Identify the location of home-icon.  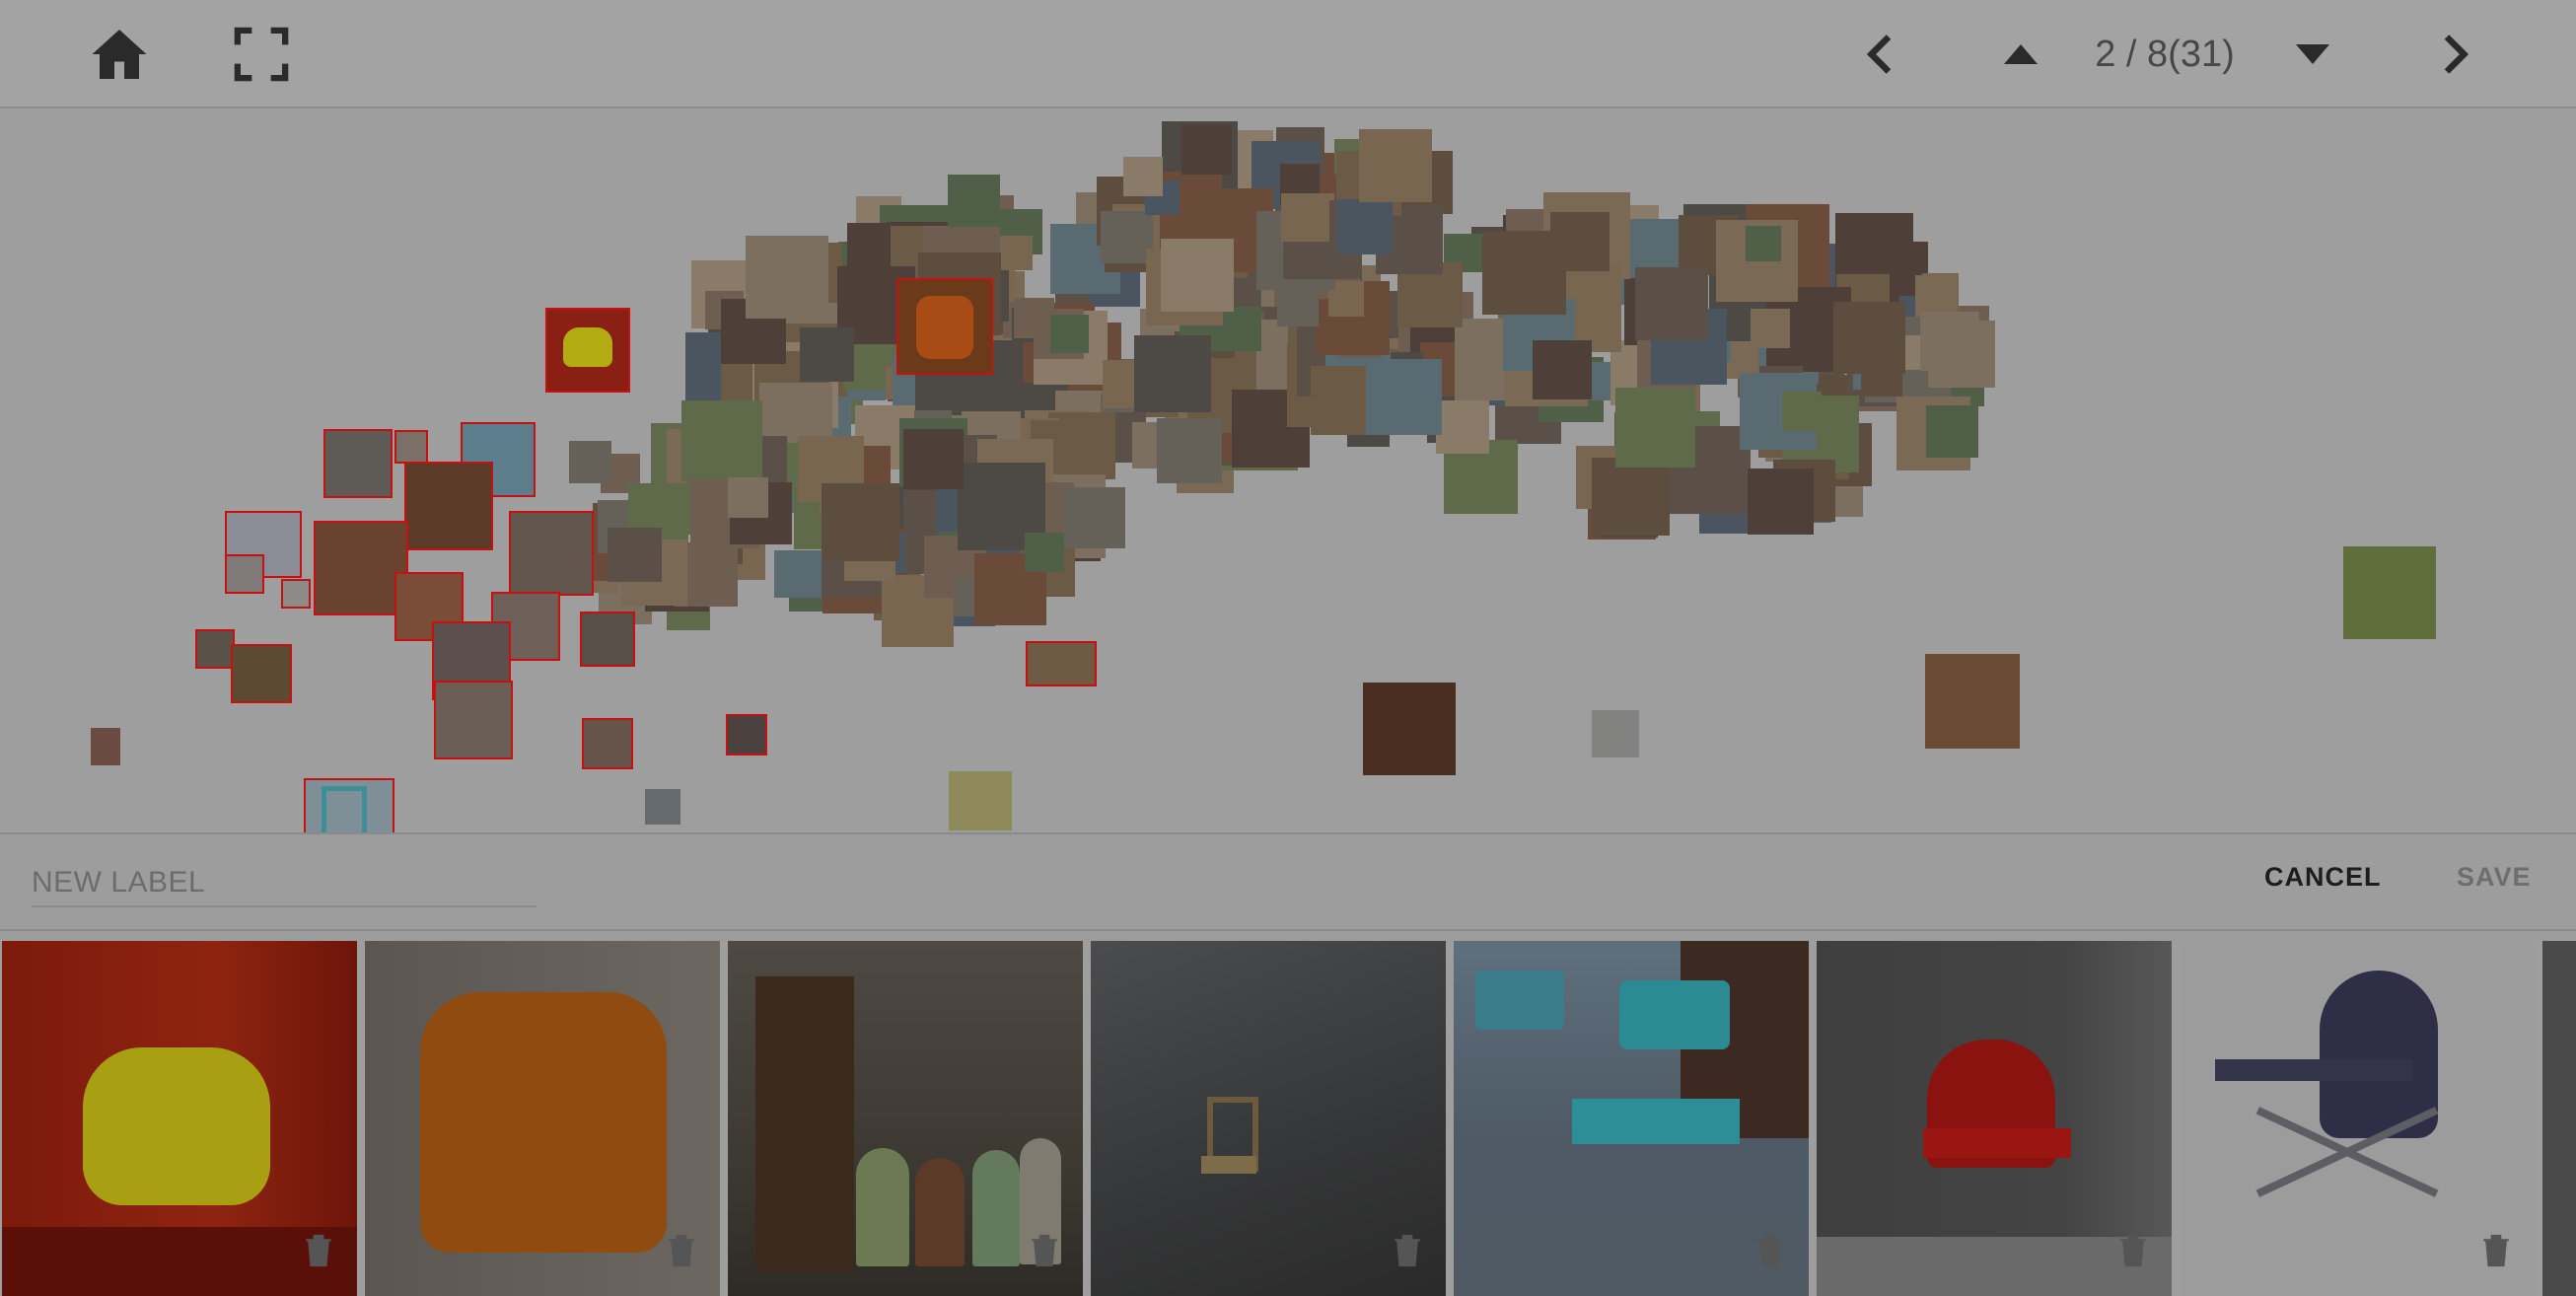
(119, 54).